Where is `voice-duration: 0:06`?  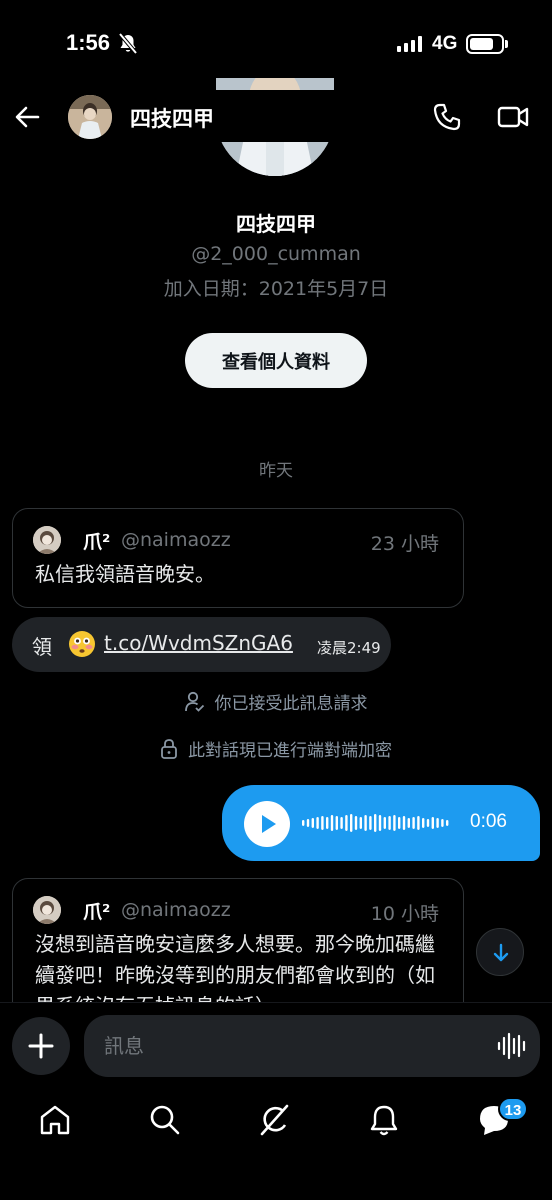
voice-duration: 0:06 is located at coordinates (488, 821).